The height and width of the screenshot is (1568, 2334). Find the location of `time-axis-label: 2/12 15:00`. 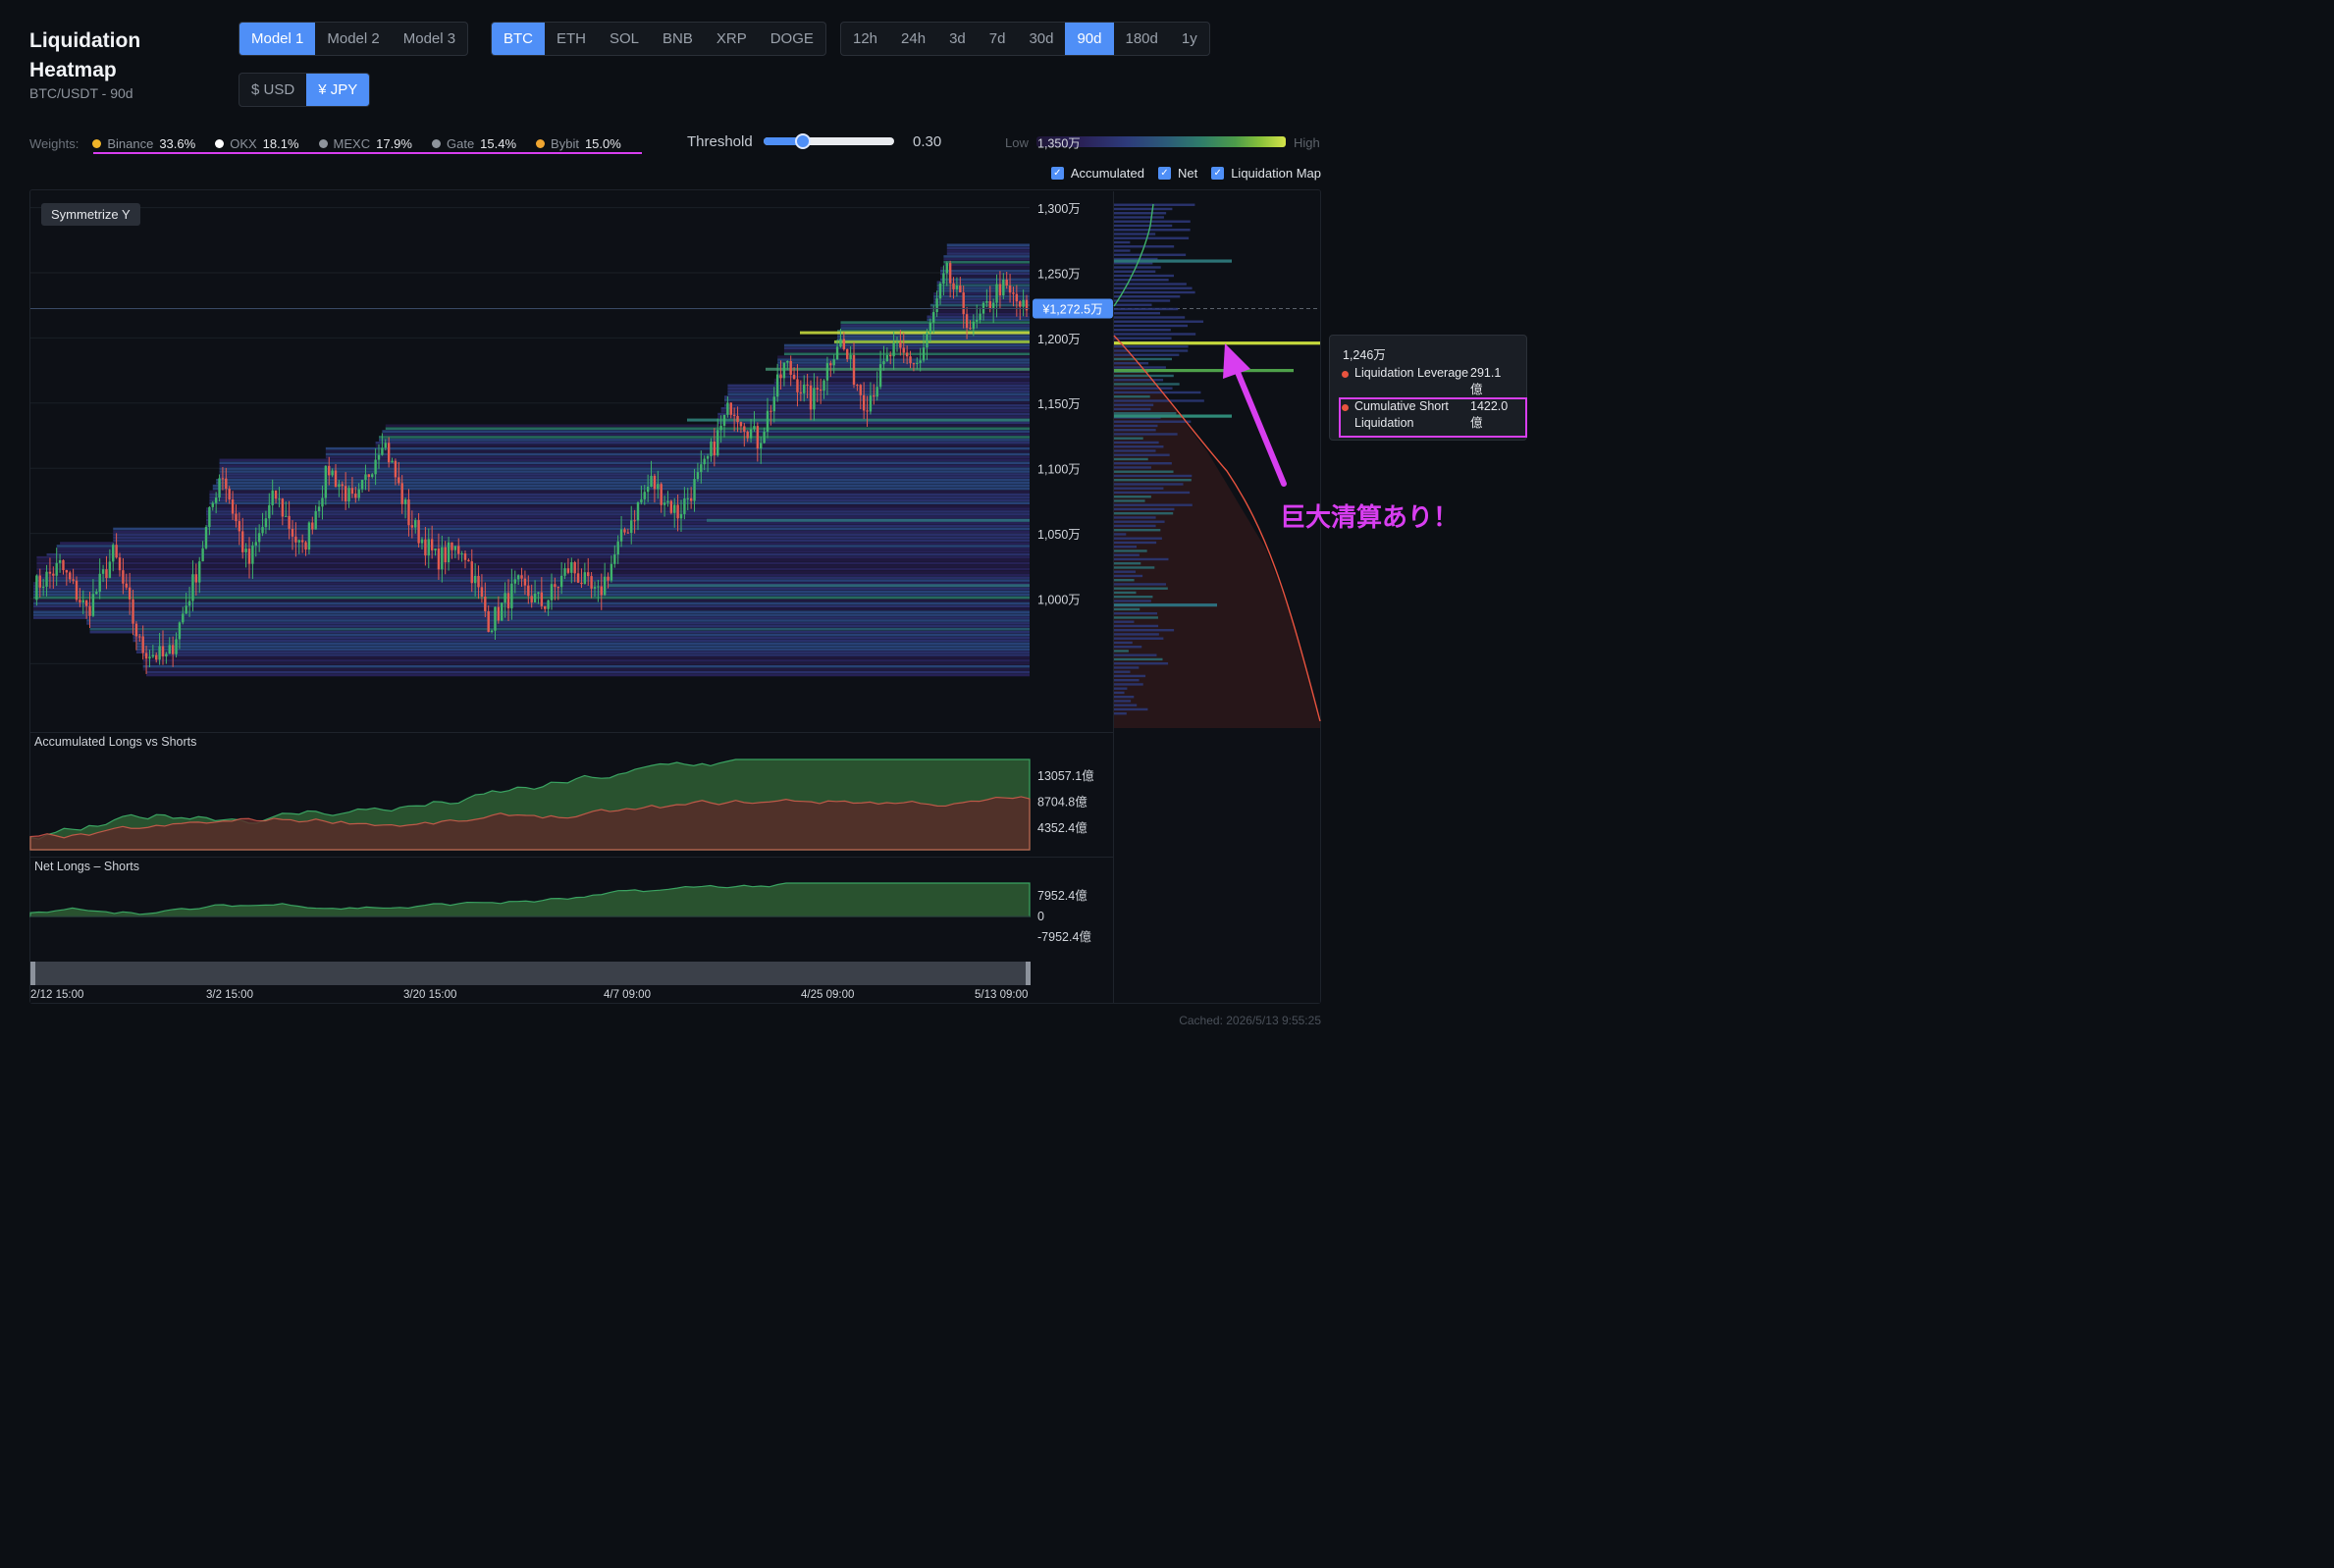

time-axis-label: 2/12 15:00 is located at coordinates (56, 995).